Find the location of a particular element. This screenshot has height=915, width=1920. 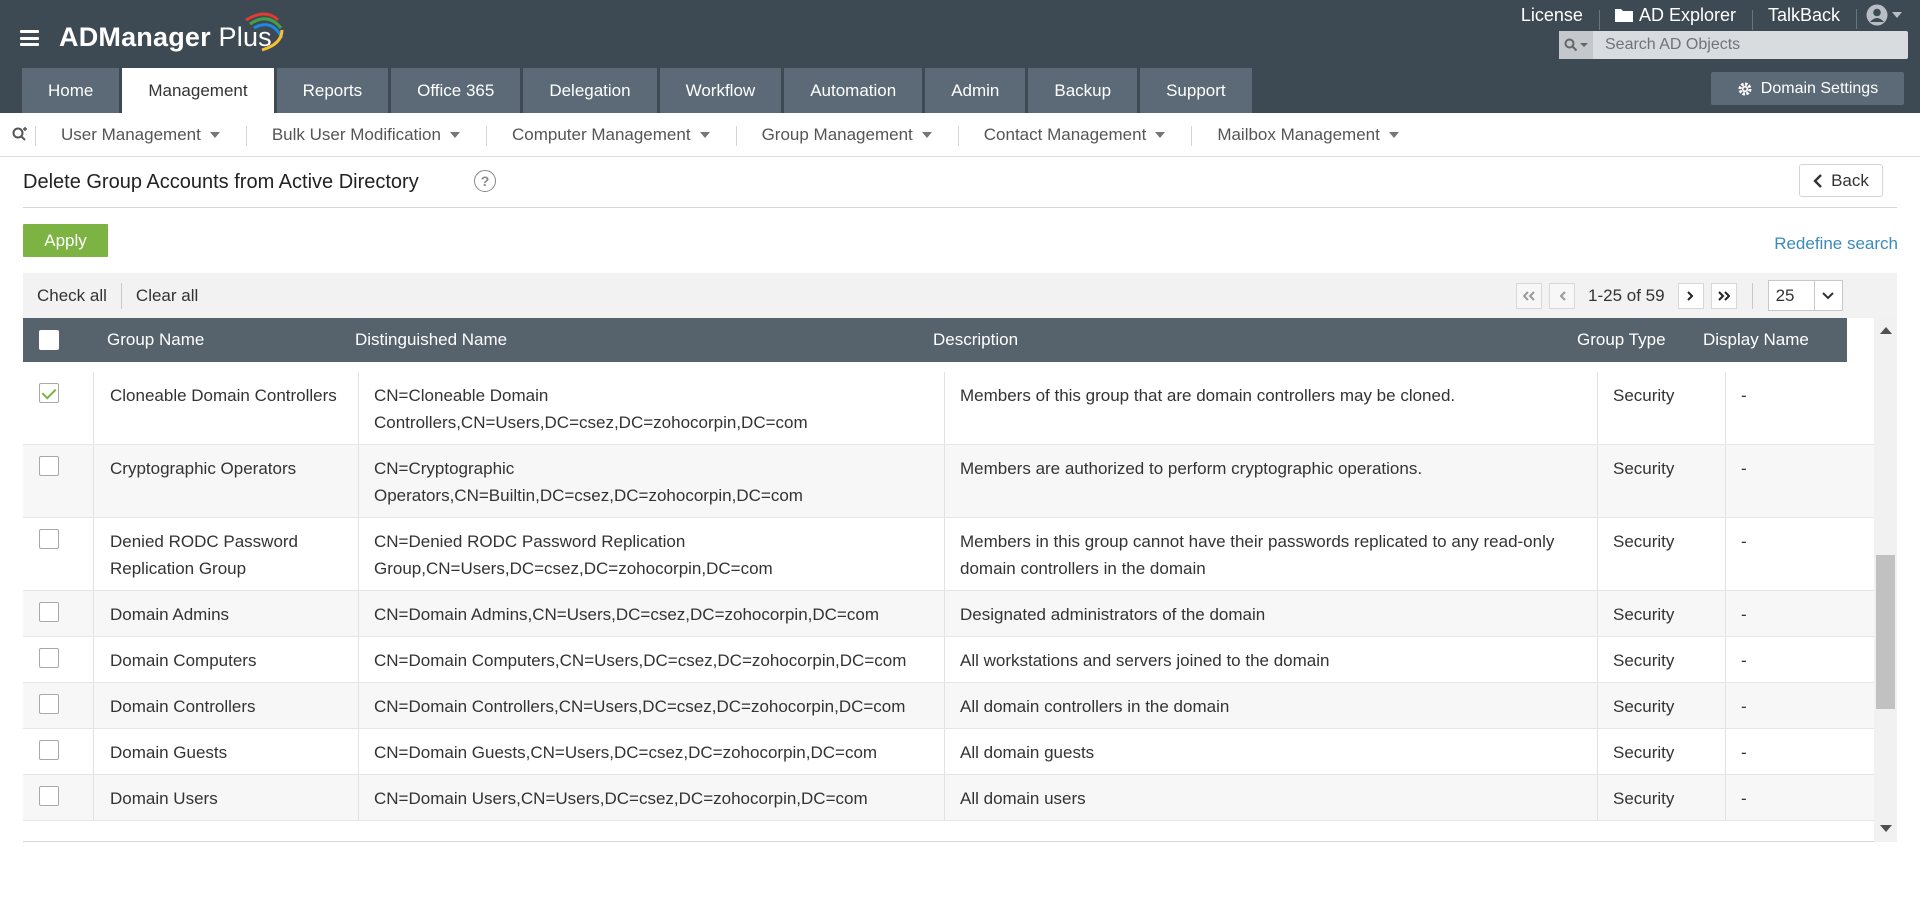

group-name-cell: Domain Controllers is located at coordinates (226, 705).